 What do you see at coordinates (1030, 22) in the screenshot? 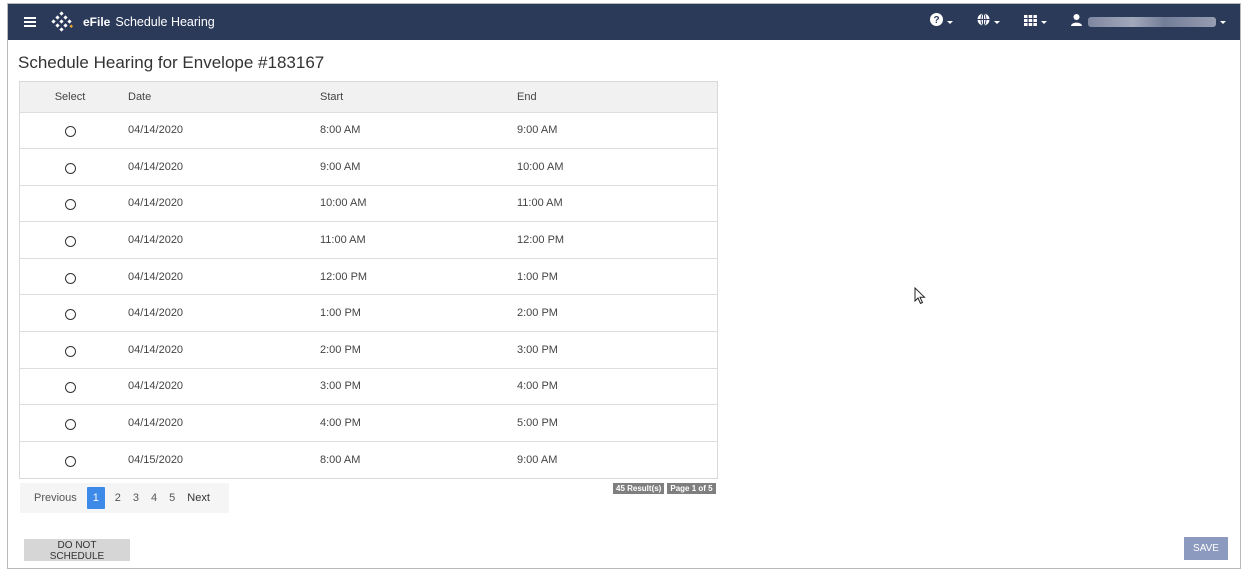
I see `apps-grid-icon` at bounding box center [1030, 22].